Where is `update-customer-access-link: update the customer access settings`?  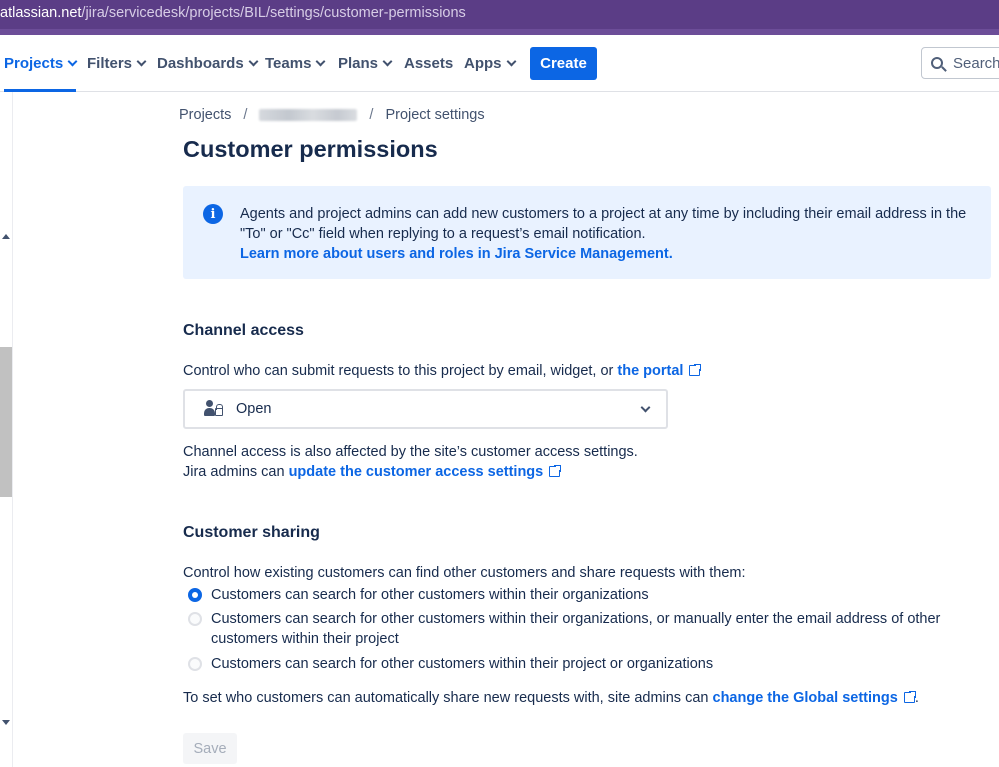
update-customer-access-link: update the customer access settings is located at coordinates (425, 472).